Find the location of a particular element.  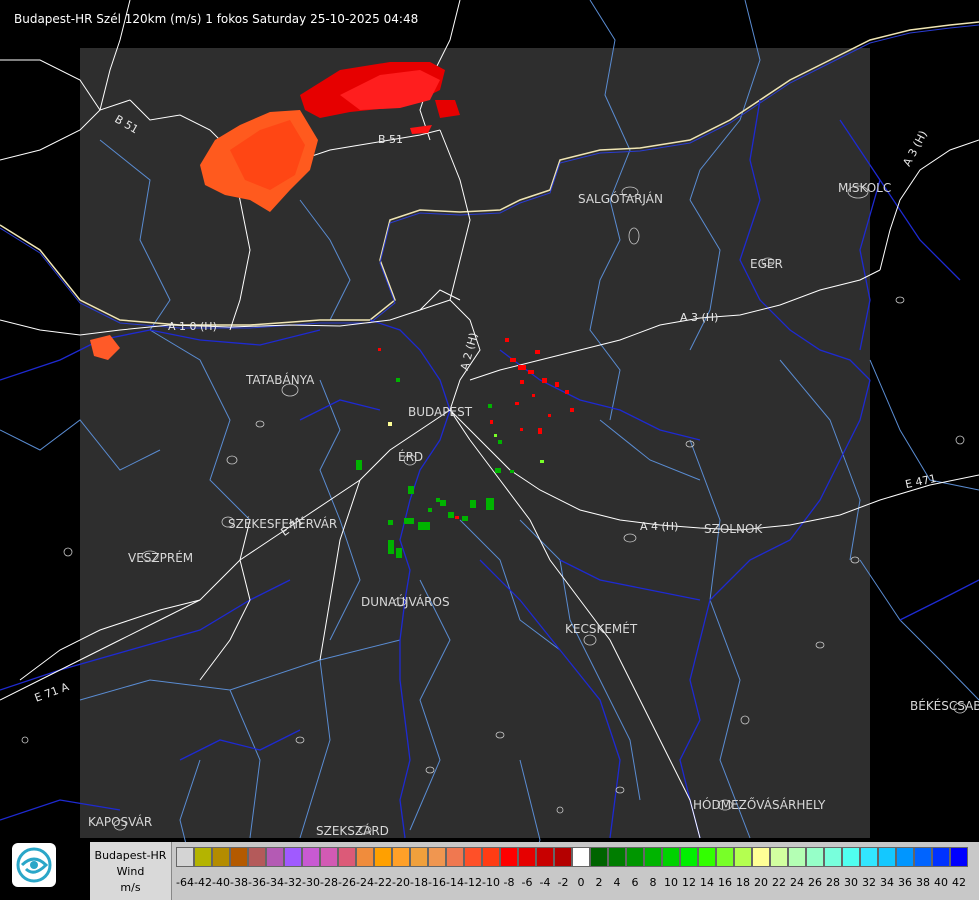

legend-tick-label: -42 is located at coordinates (203, 882).